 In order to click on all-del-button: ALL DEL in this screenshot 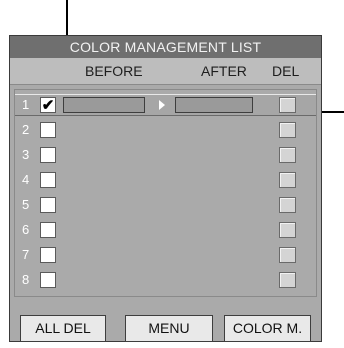, I will do `click(63, 328)`.